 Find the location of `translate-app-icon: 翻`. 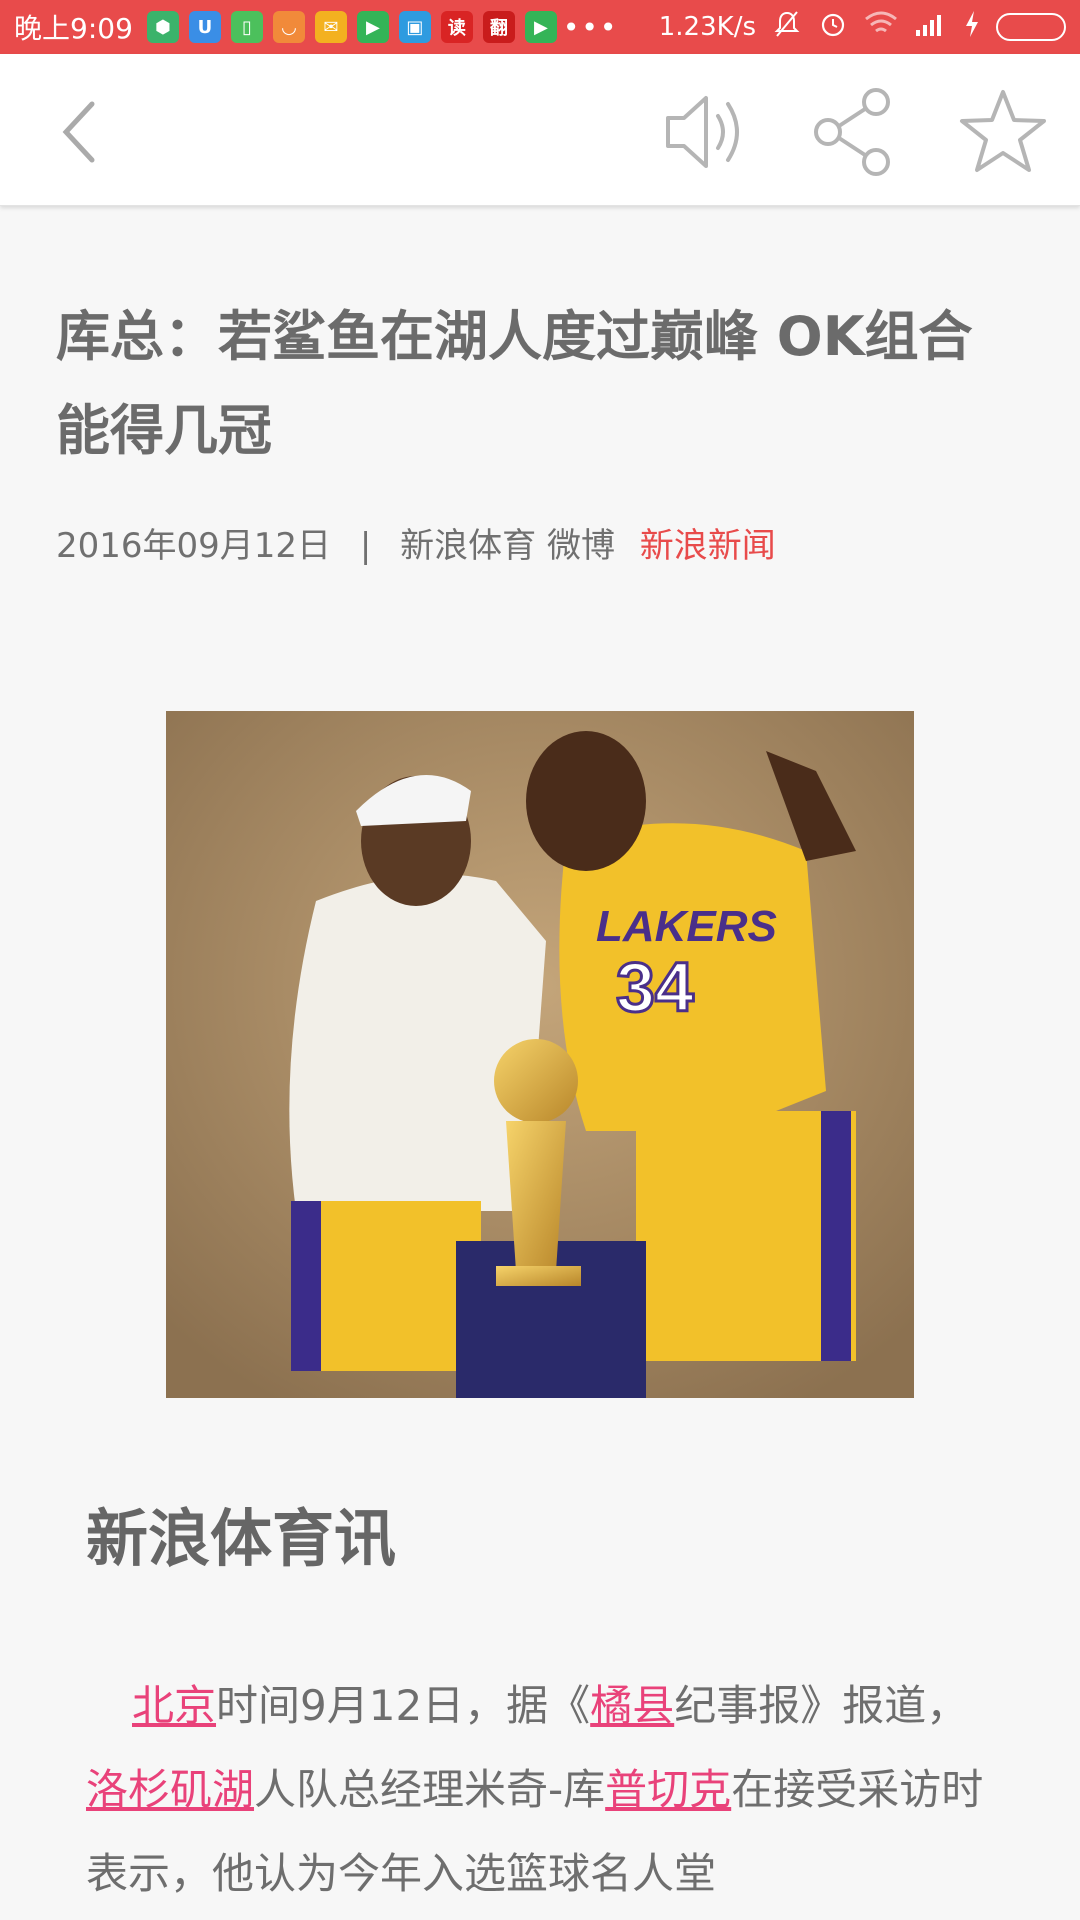

translate-app-icon: 翻 is located at coordinates (498, 27).